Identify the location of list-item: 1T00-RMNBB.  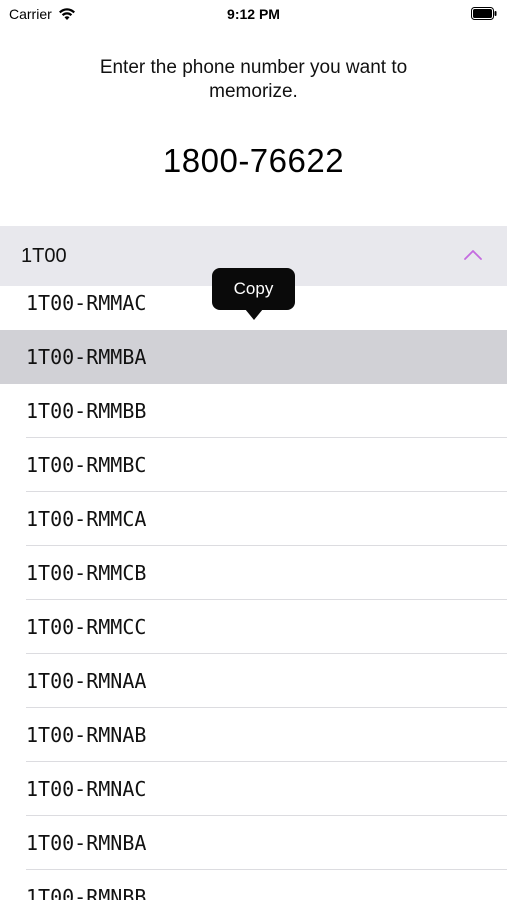
(253, 885).